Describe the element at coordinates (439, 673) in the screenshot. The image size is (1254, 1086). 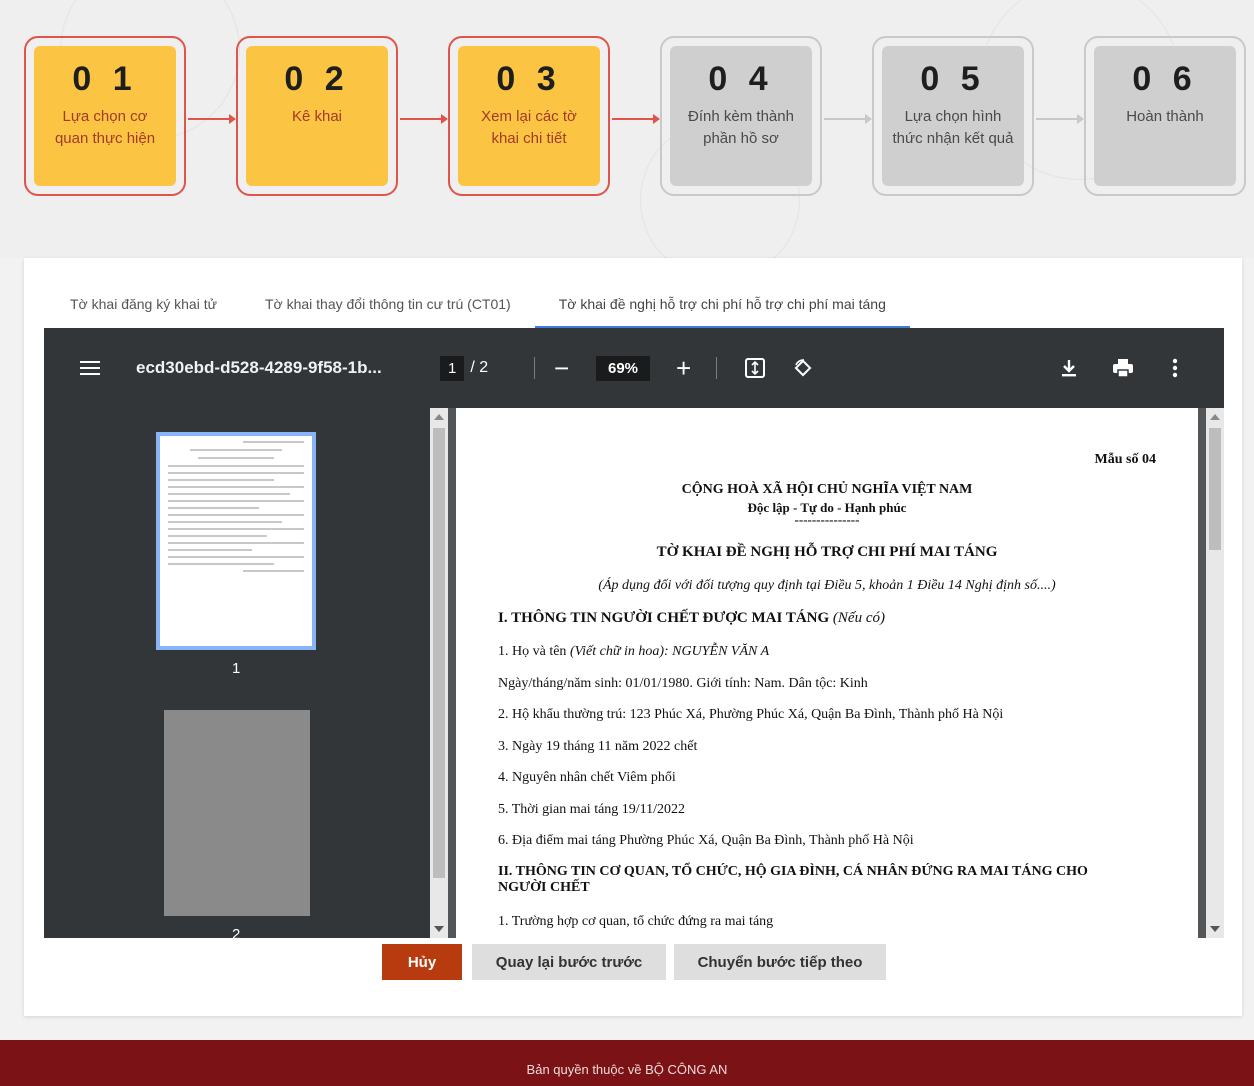
I see `thumbnail-scrollbar` at that location.